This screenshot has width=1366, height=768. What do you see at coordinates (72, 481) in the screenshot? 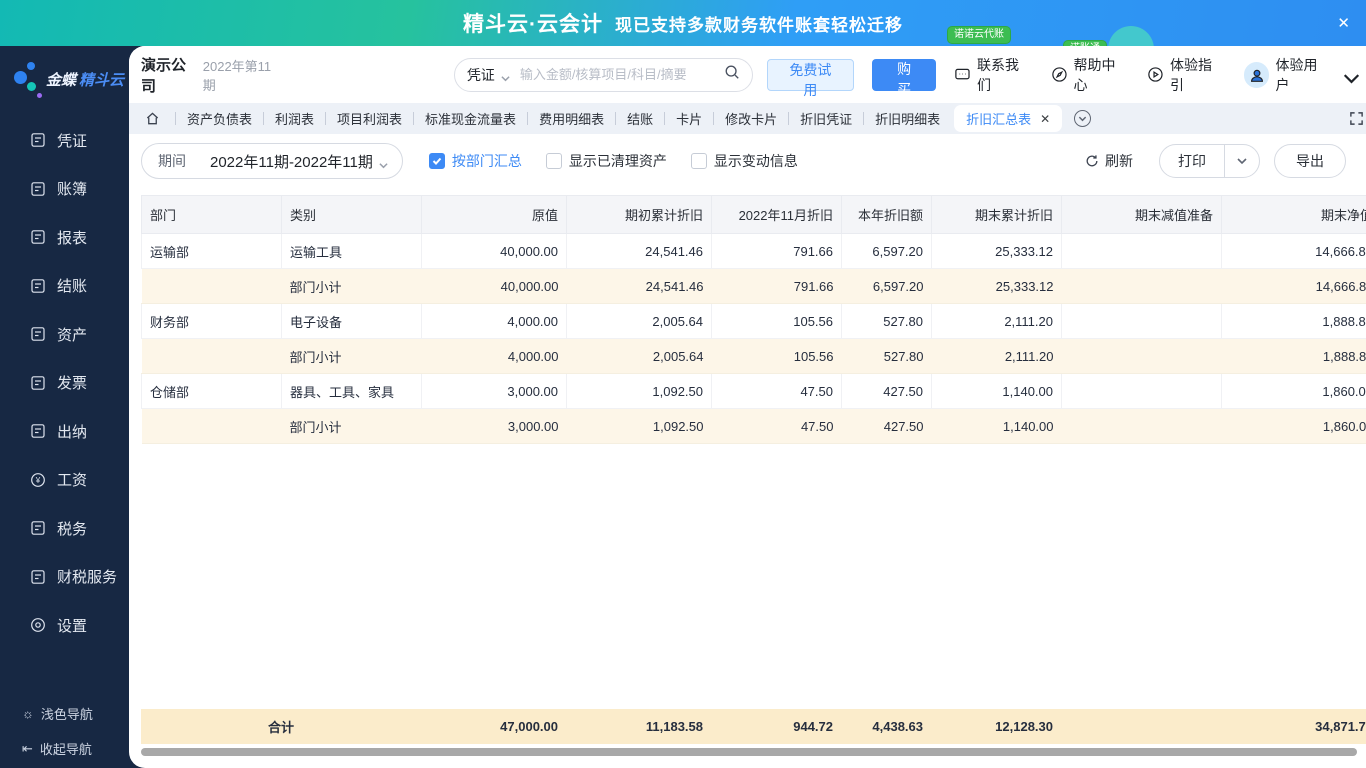
I see `sidebar-item-label: 工资` at bounding box center [72, 481].